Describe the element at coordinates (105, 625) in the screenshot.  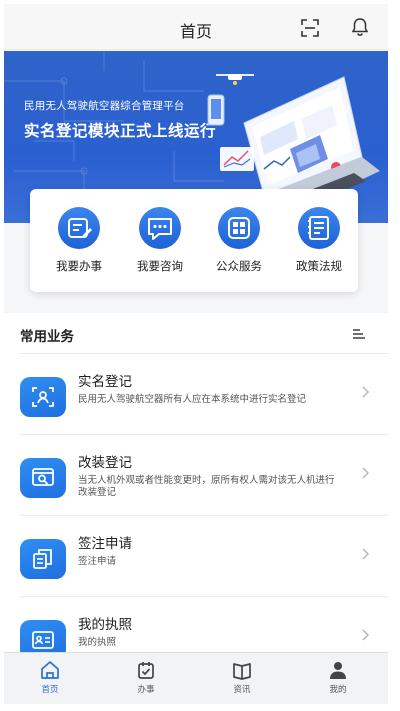
I see `service-name: 我的执照` at that location.